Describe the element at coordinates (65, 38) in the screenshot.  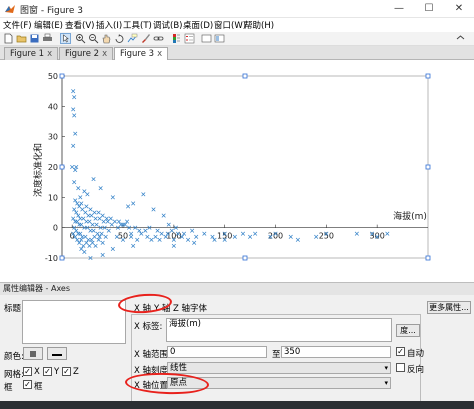
I see `arrow-cursor-icon` at that location.